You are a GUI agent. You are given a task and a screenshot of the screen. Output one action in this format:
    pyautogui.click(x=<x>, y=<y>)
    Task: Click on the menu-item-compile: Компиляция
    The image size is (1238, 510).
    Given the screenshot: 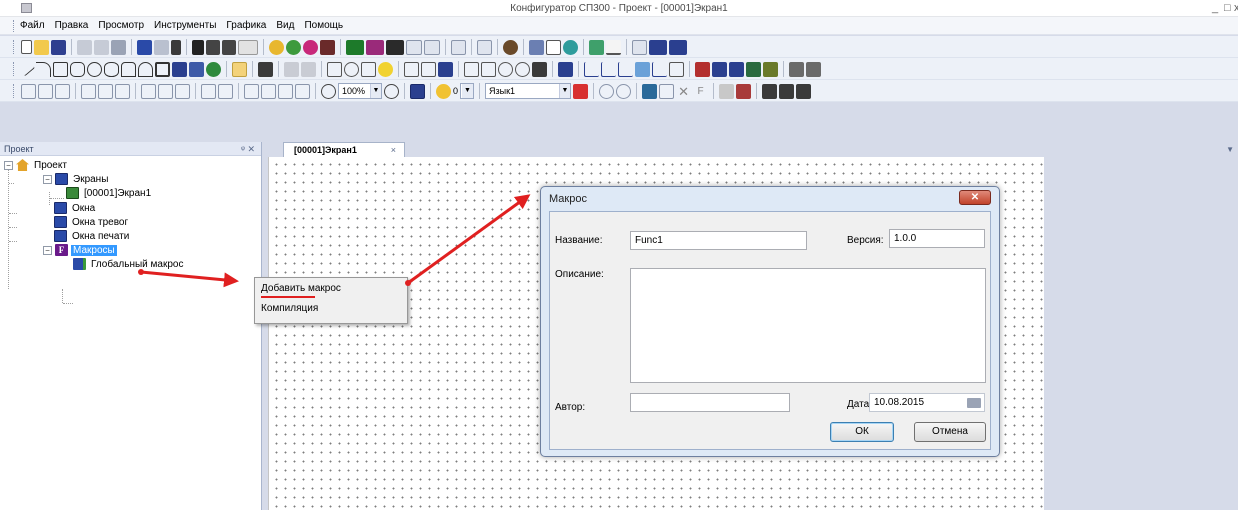 What is the action you would take?
    pyautogui.click(x=289, y=308)
    